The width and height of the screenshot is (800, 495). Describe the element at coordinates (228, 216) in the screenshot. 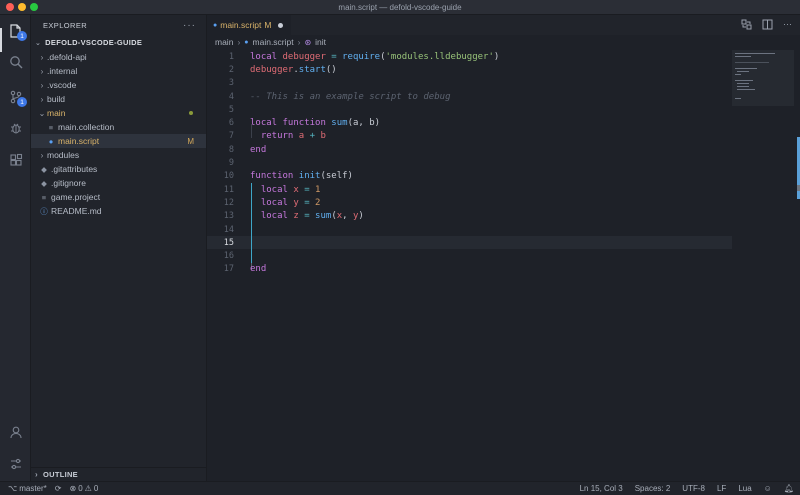

I see `line-number: 13` at that location.